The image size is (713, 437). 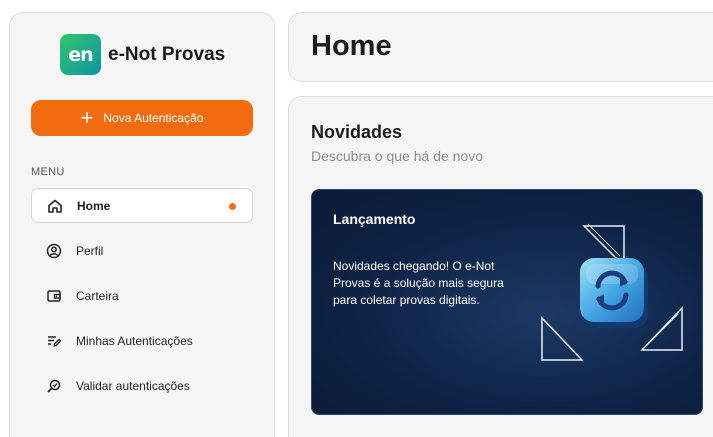 I want to click on sidebar-item-validar-autenticacoes: Validar autenticações, so click(x=142, y=385).